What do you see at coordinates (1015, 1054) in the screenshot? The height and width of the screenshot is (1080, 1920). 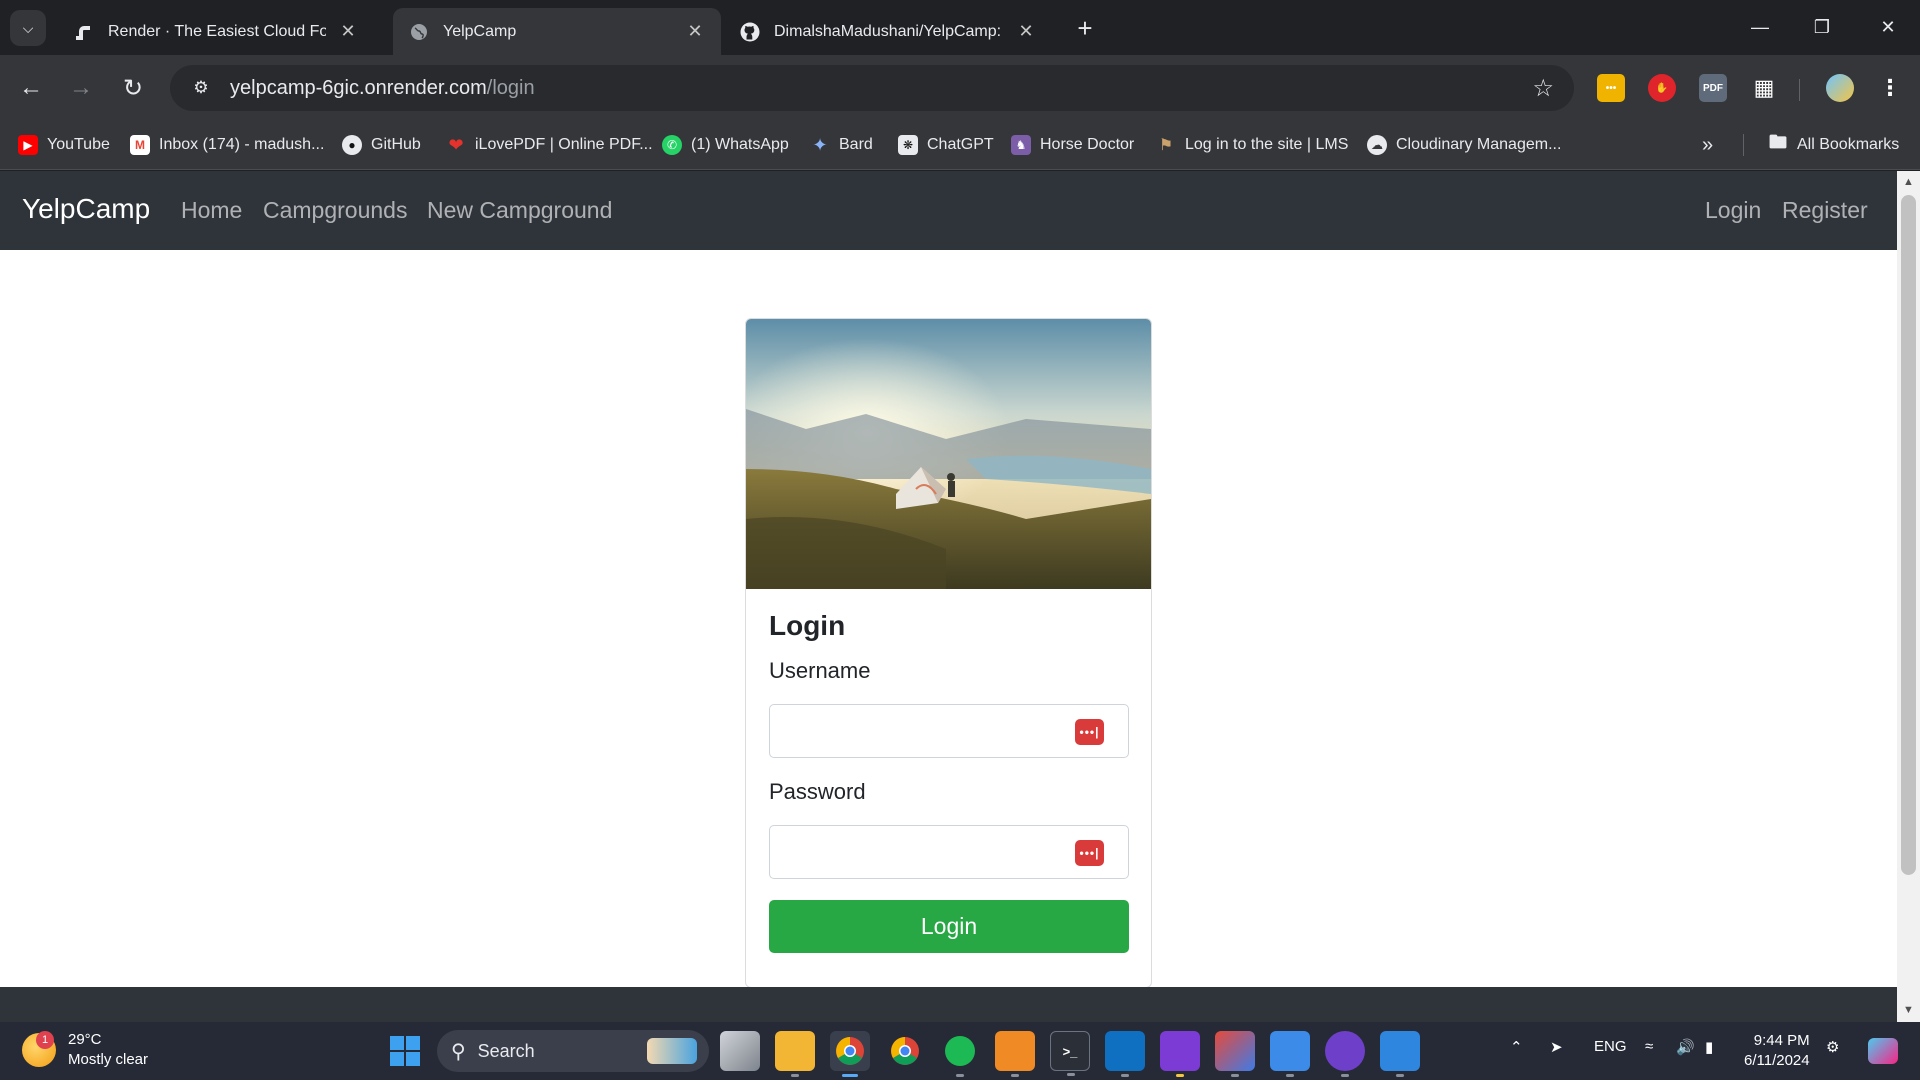 I see `pdf-app-icon` at bounding box center [1015, 1054].